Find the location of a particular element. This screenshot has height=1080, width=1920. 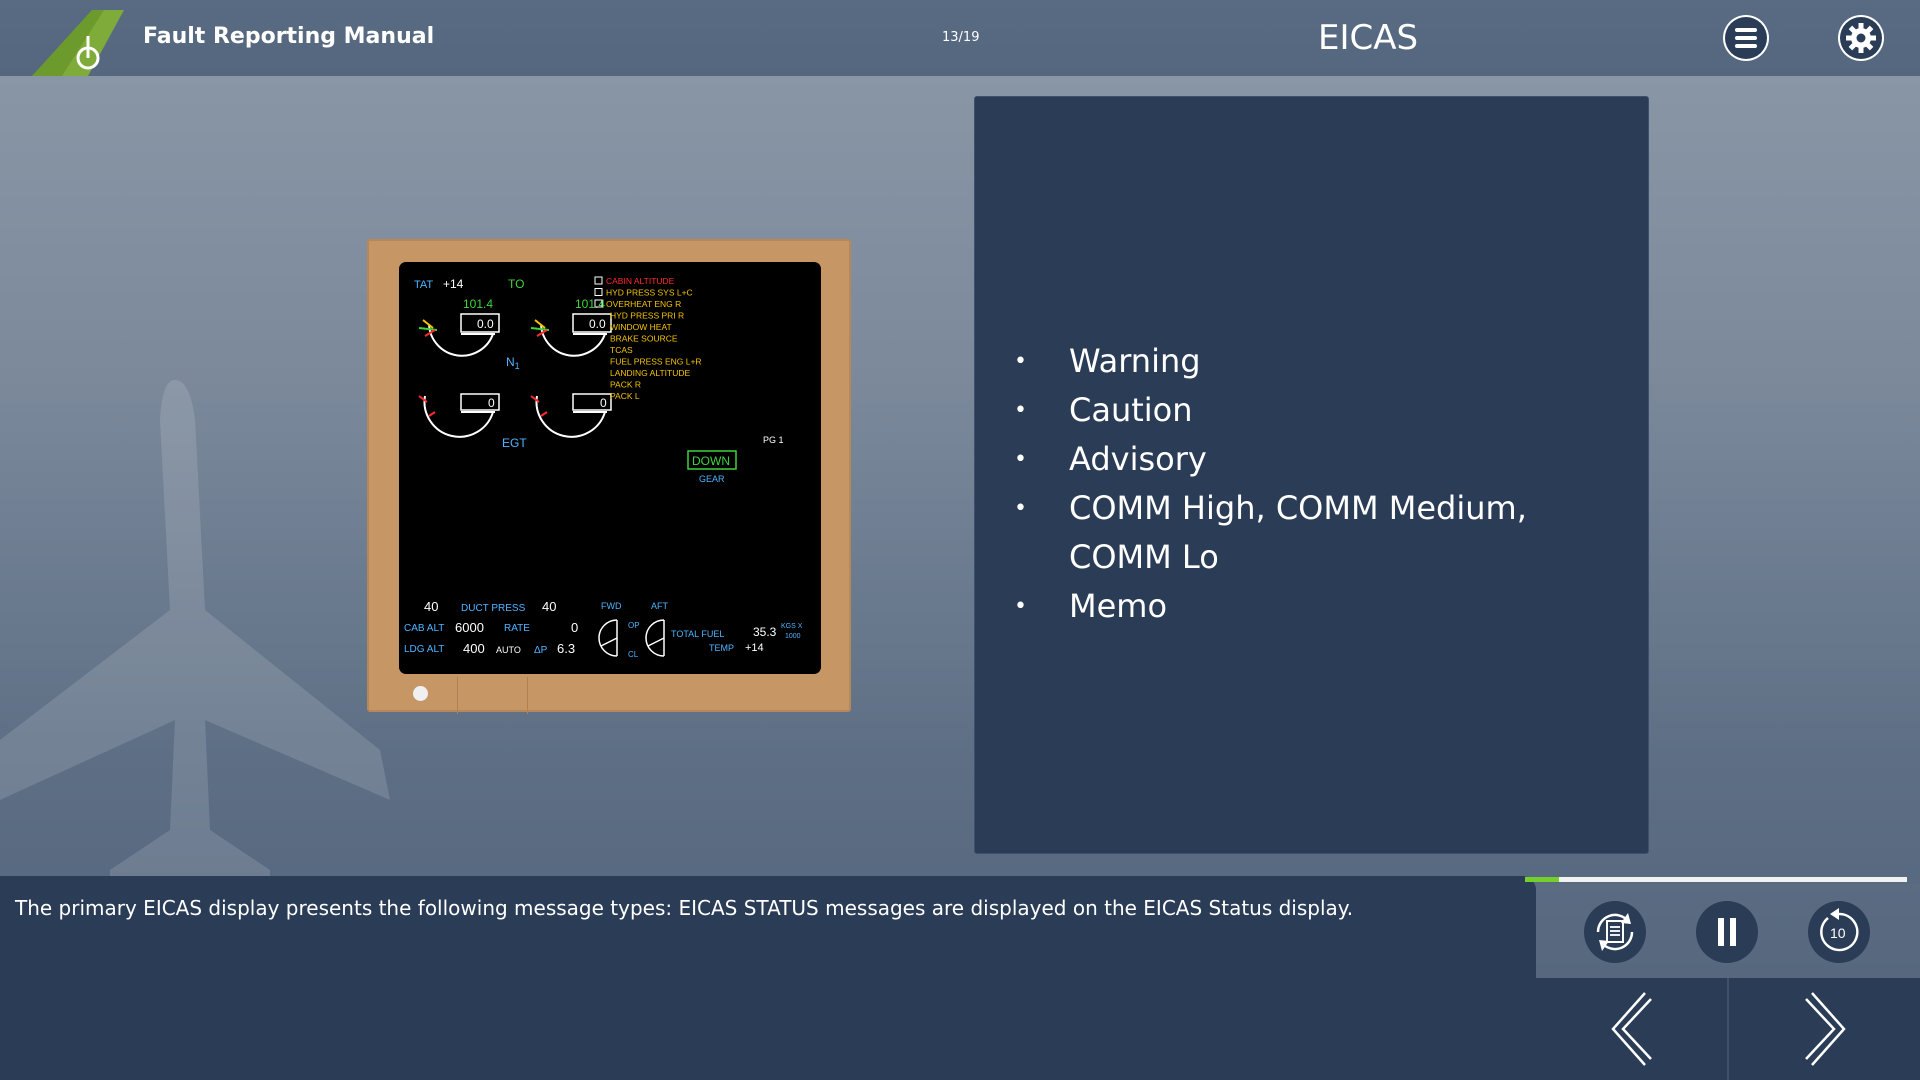

menu-button is located at coordinates (1746, 38).